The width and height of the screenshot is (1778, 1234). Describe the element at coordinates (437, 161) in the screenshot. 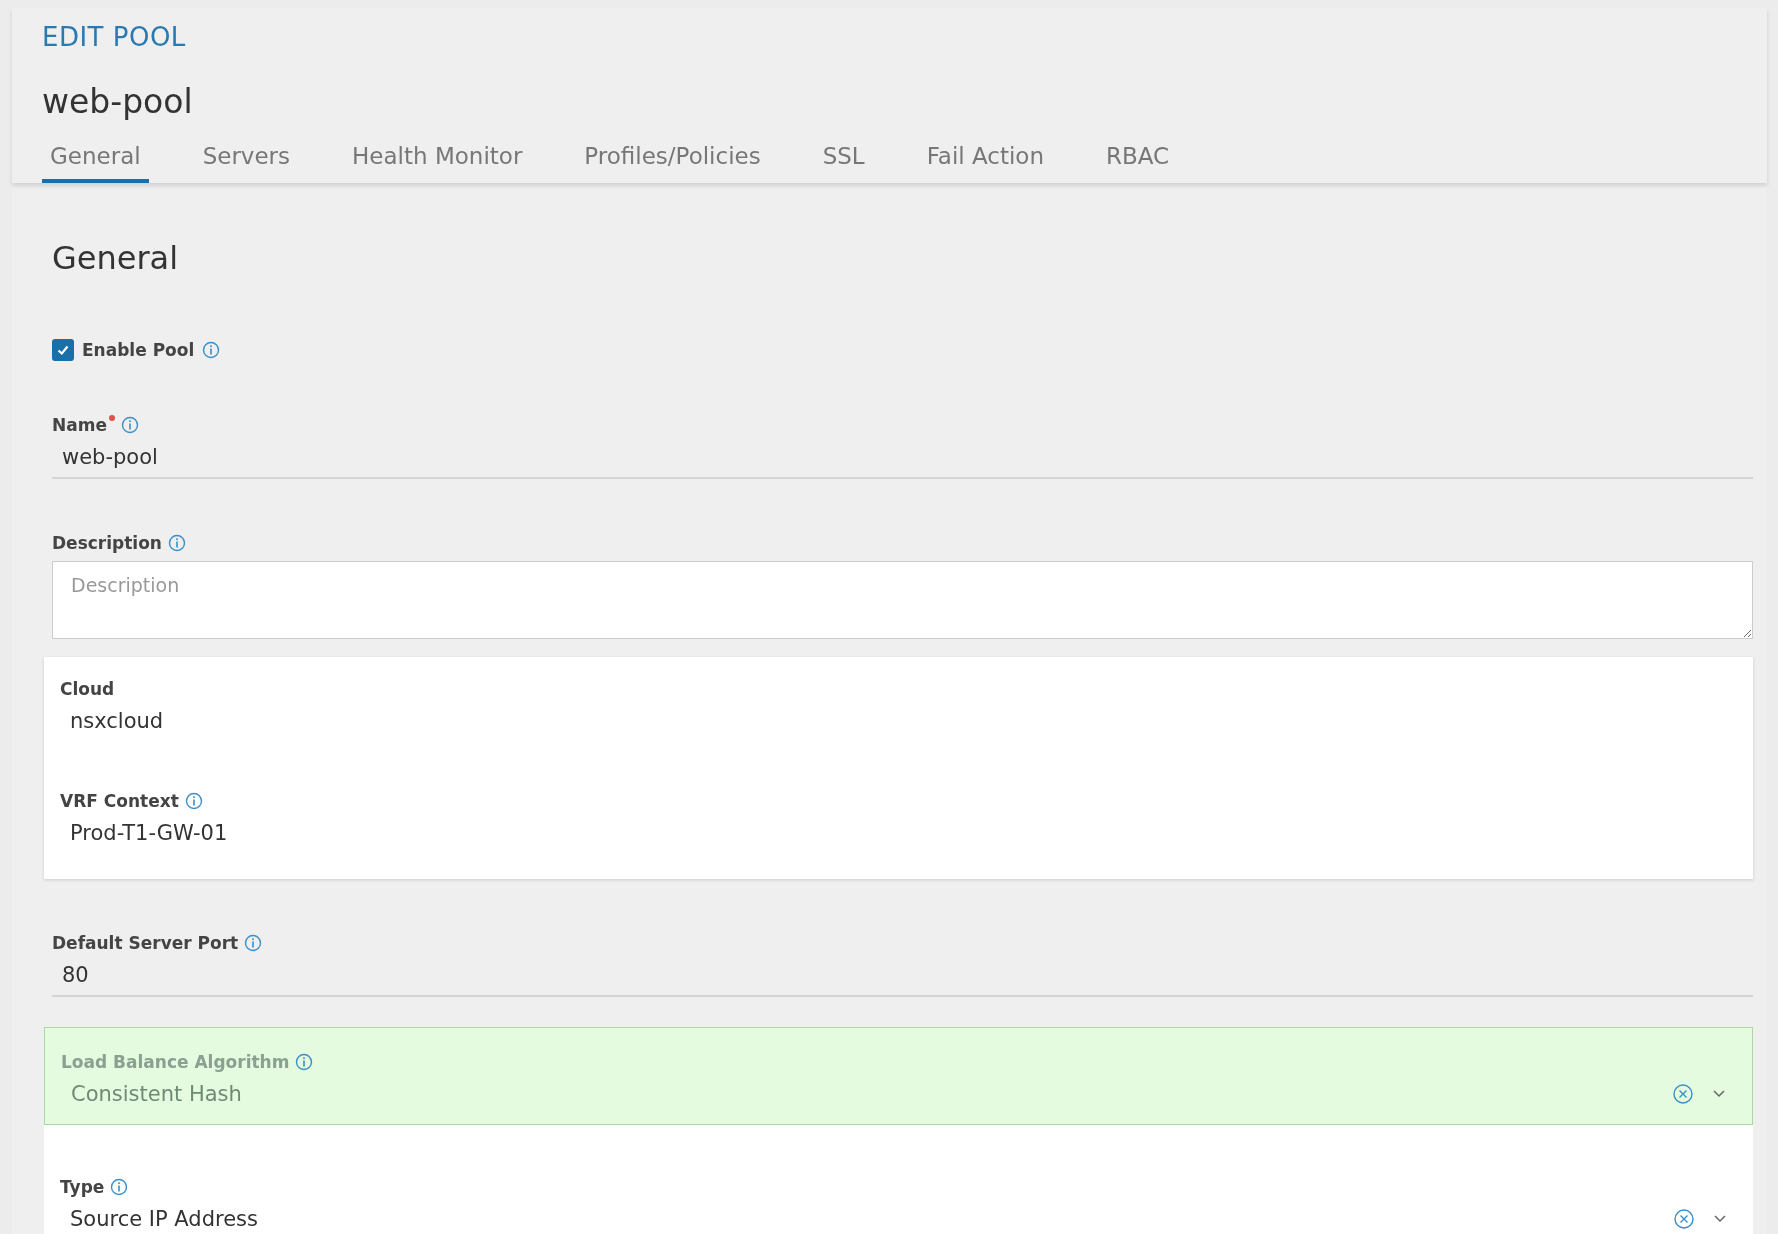

I see `tab: Health Monitor` at that location.